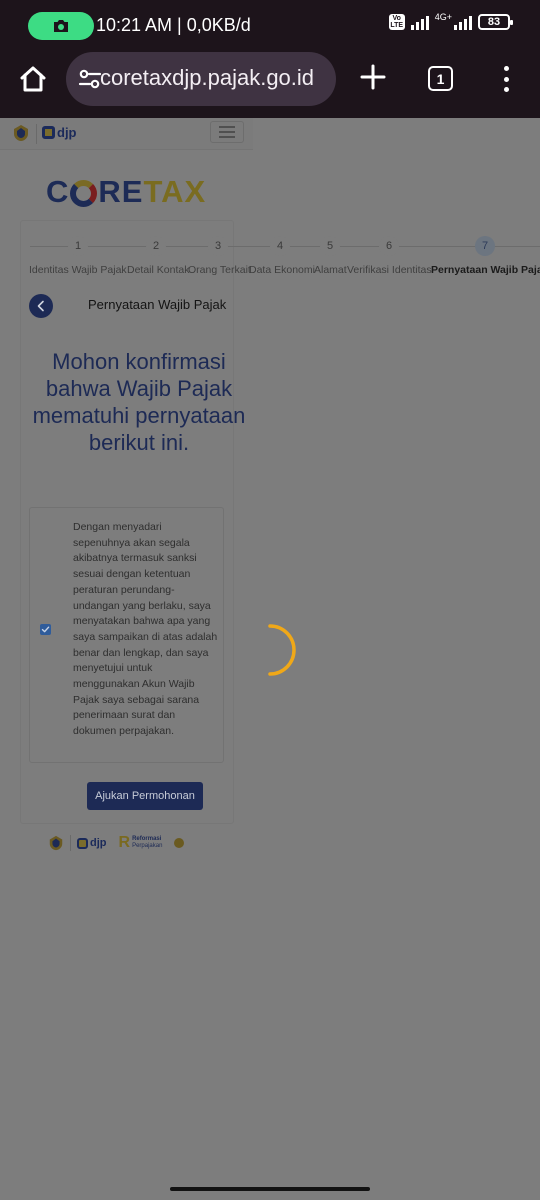  I want to click on logo-o-ring-icon, so click(84, 193).